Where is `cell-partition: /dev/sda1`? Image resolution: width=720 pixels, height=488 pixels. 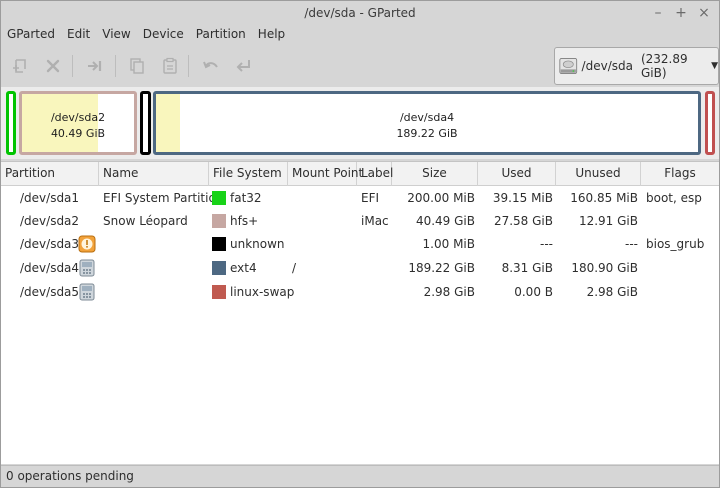
cell-partition: /dev/sda1 is located at coordinates (50, 198).